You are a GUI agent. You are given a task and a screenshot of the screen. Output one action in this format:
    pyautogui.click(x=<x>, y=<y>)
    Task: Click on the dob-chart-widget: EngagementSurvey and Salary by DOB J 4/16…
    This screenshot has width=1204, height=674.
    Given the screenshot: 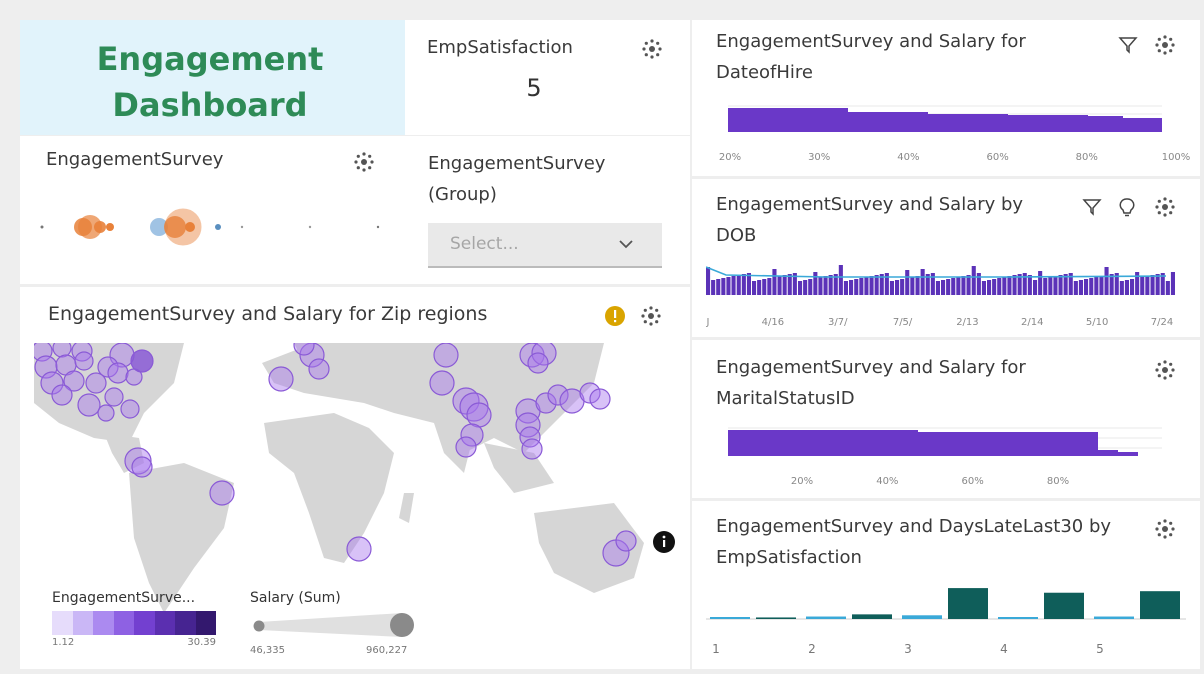 What is the action you would take?
    pyautogui.click(x=946, y=258)
    